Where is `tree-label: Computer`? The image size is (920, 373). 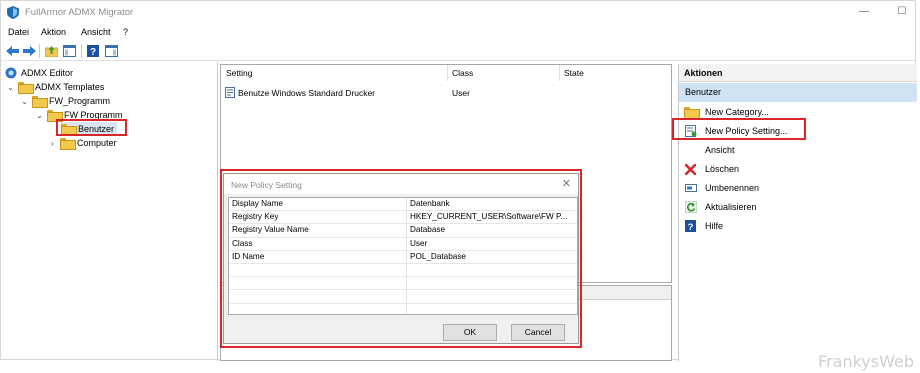
tree-label: Computer is located at coordinates (97, 143).